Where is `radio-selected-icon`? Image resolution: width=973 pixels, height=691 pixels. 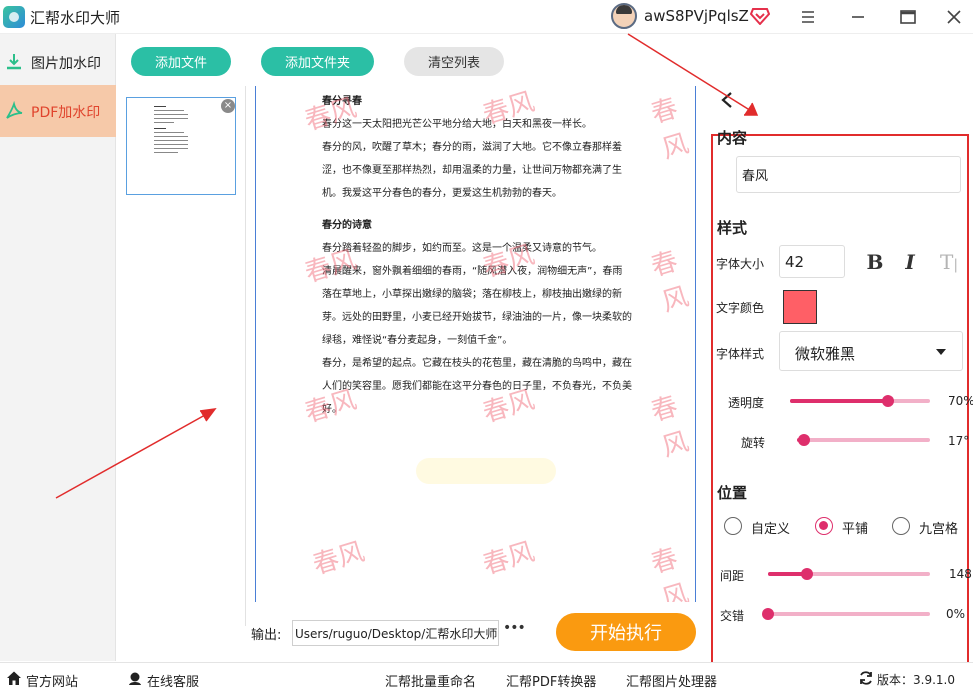
radio-selected-icon is located at coordinates (824, 526).